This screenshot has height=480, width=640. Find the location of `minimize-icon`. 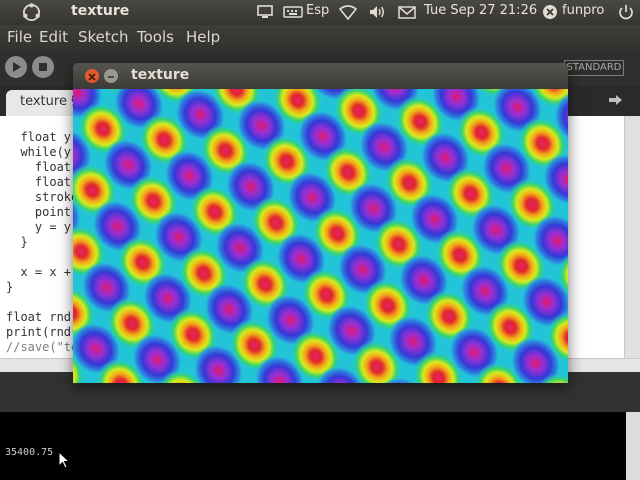

minimize-icon is located at coordinates (111, 77).